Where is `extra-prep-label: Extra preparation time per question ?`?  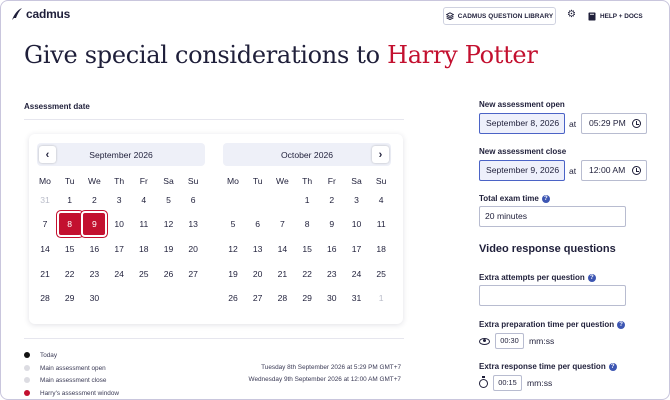 extra-prep-label: Extra preparation time per question ? is located at coordinates (552, 324).